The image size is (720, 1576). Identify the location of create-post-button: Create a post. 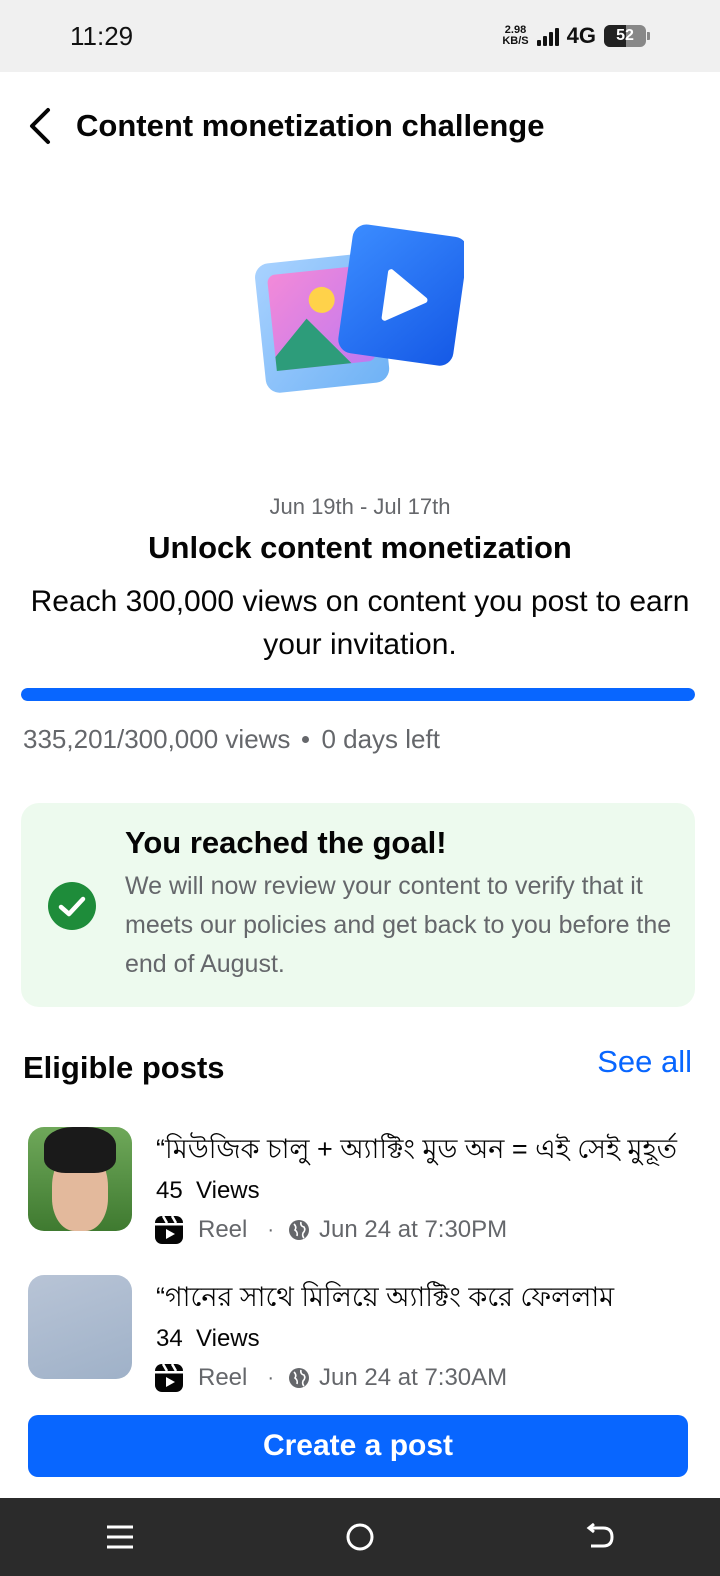
(358, 1446).